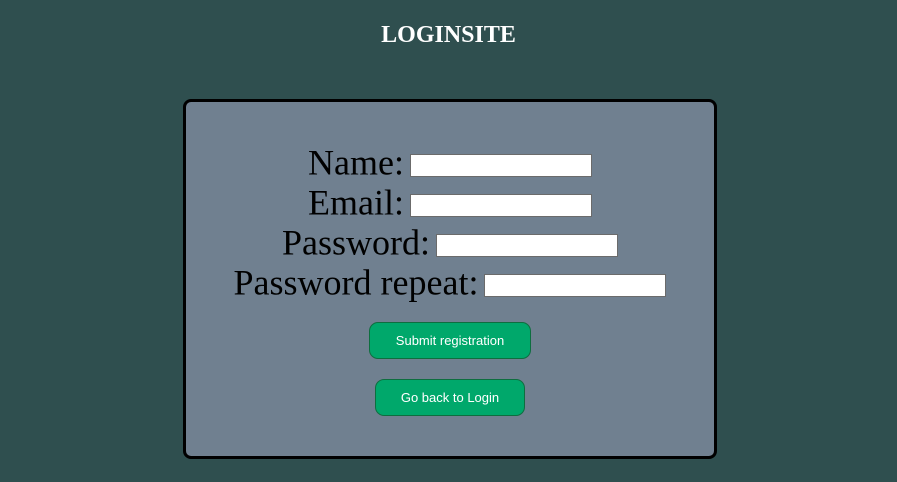 The width and height of the screenshot is (897, 482). I want to click on password-label: Password:, so click(355, 242).